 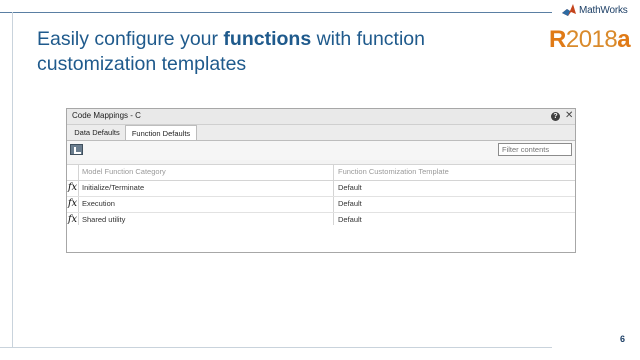 I want to click on membrane-logo-icon, so click(x=569, y=10).